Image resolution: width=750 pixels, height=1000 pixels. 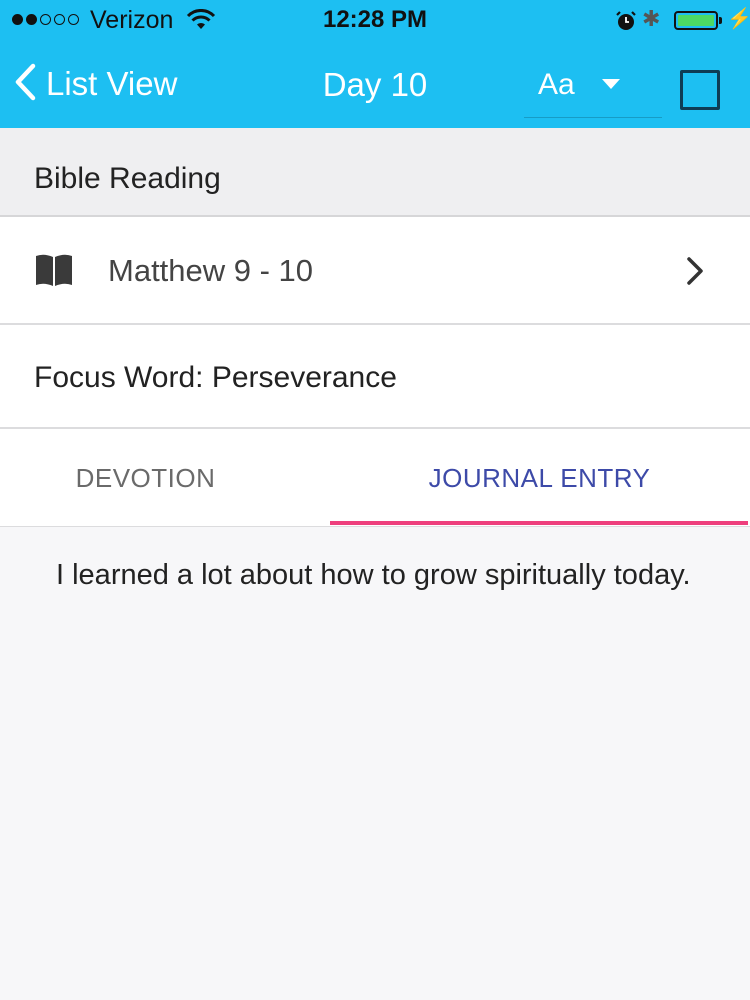 What do you see at coordinates (539, 523) in the screenshot?
I see `active-tab-indicator` at bounding box center [539, 523].